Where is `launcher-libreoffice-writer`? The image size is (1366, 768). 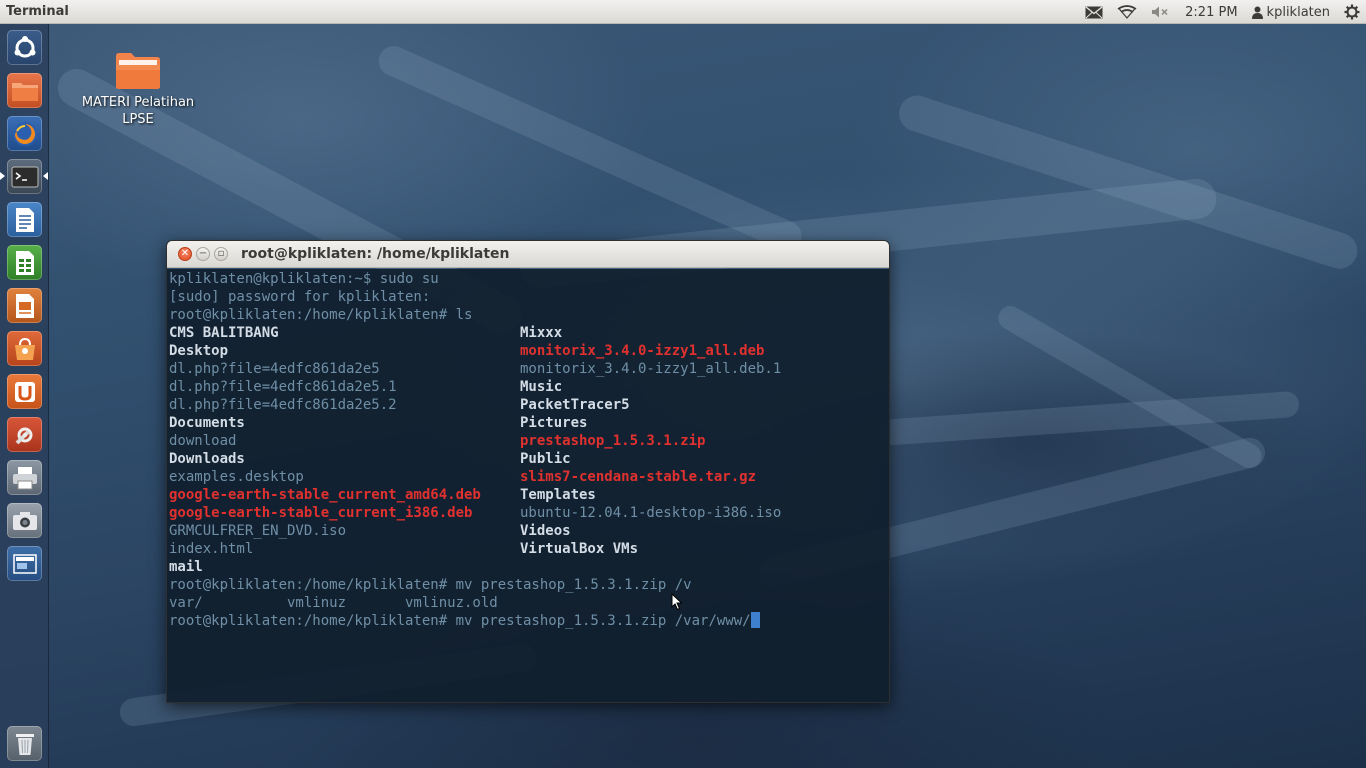 launcher-libreoffice-writer is located at coordinates (24, 219).